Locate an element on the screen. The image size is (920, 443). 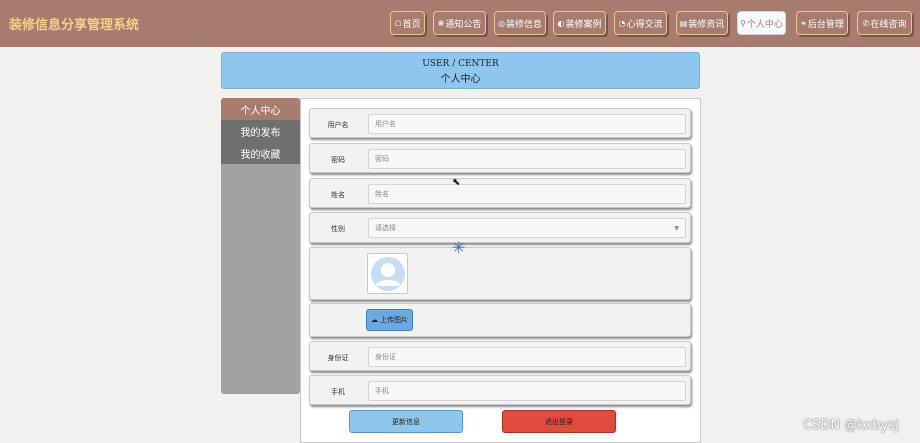
avatar is located at coordinates (387, 273).